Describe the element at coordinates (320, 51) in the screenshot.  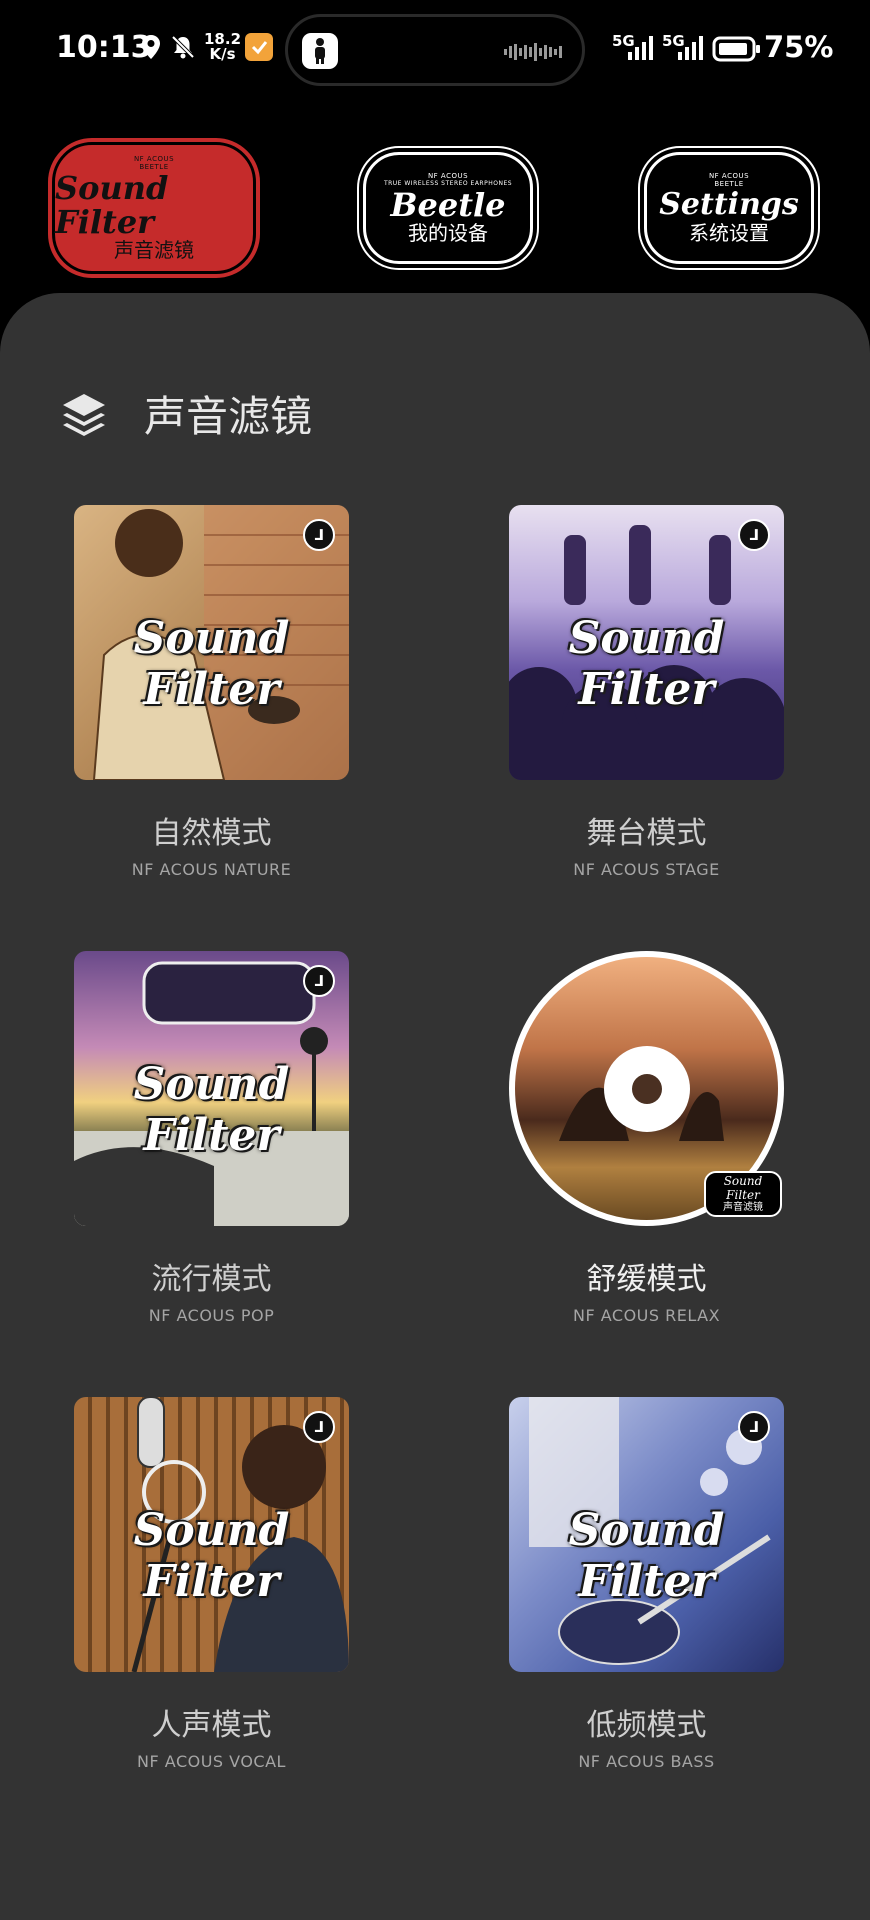
I see `island-app-icon` at that location.